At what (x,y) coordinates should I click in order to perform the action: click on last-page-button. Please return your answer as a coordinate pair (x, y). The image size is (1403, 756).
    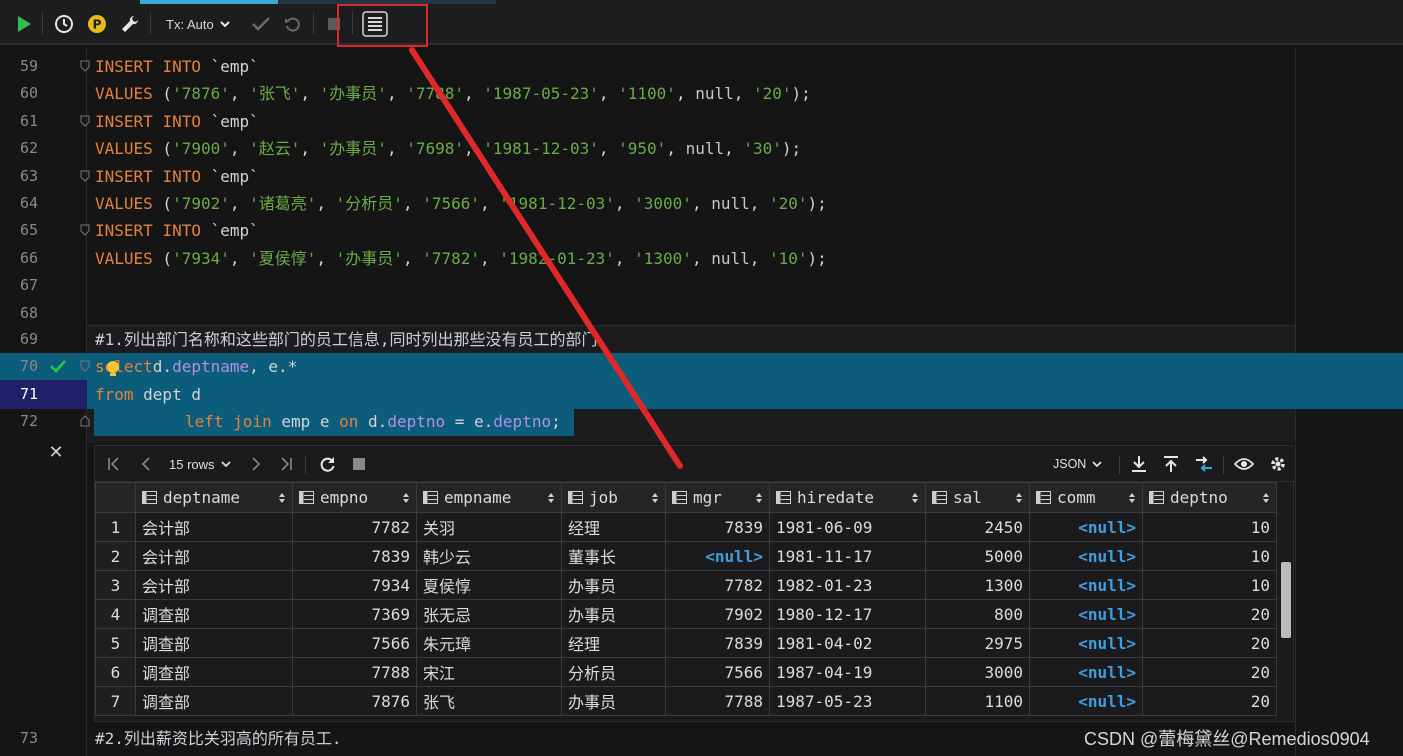
    Looking at the image, I should click on (286, 464).